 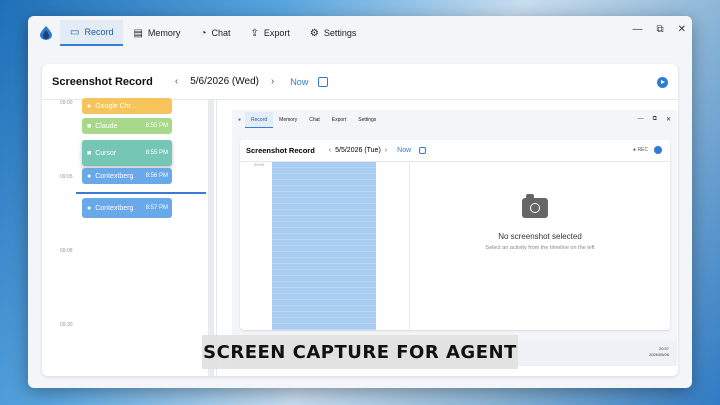 I want to click on time-label: 09:30, so click(x=66, y=325).